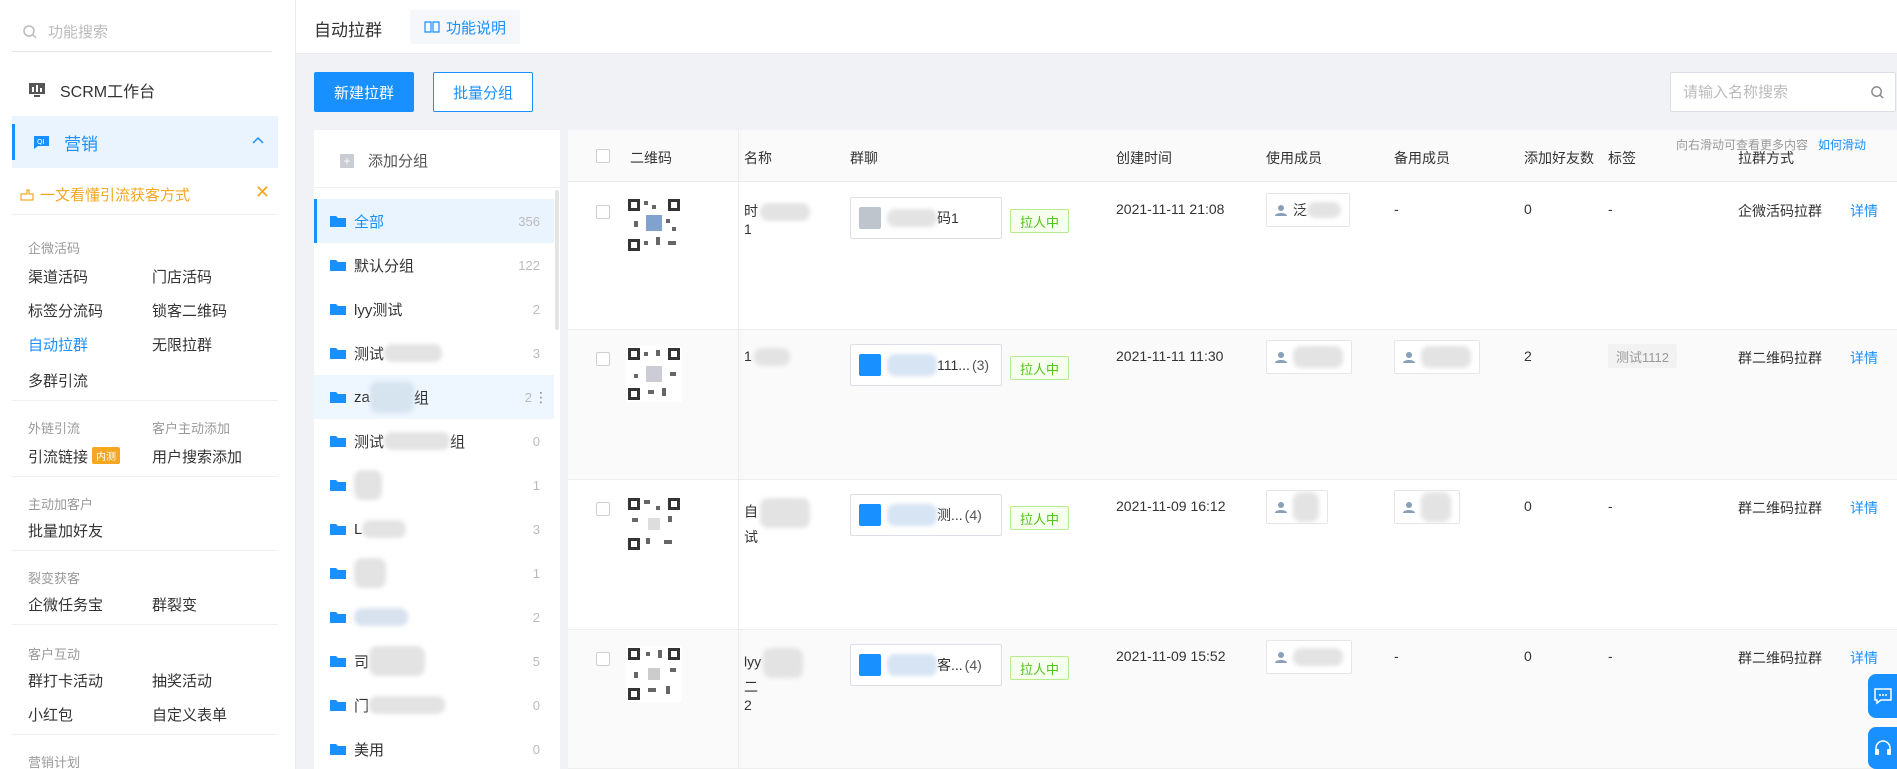  What do you see at coordinates (1882, 696) in the screenshot?
I see `chat-support-button` at bounding box center [1882, 696].